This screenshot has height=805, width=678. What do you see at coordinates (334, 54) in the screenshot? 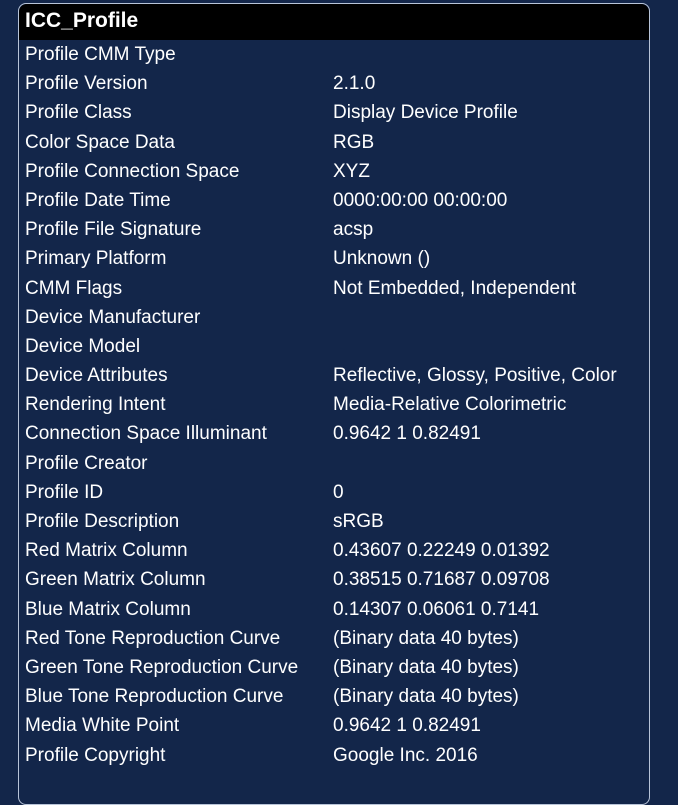
I see `table-row: Profile CMM Type` at bounding box center [334, 54].